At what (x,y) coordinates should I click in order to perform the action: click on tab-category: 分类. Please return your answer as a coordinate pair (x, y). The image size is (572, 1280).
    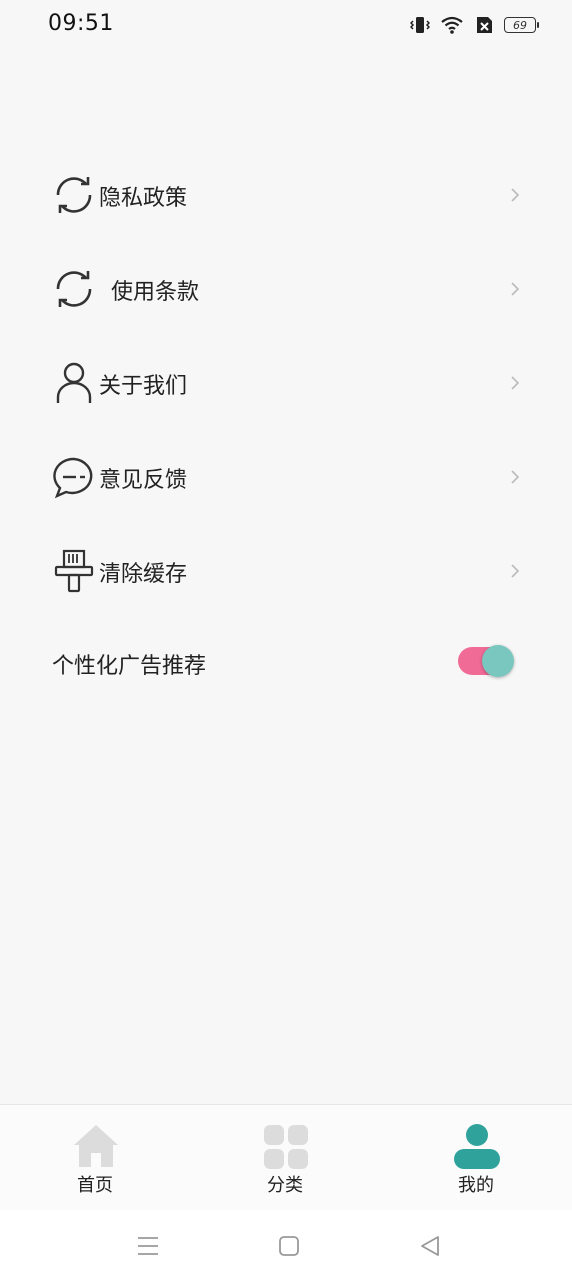
    Looking at the image, I should click on (285, 1158).